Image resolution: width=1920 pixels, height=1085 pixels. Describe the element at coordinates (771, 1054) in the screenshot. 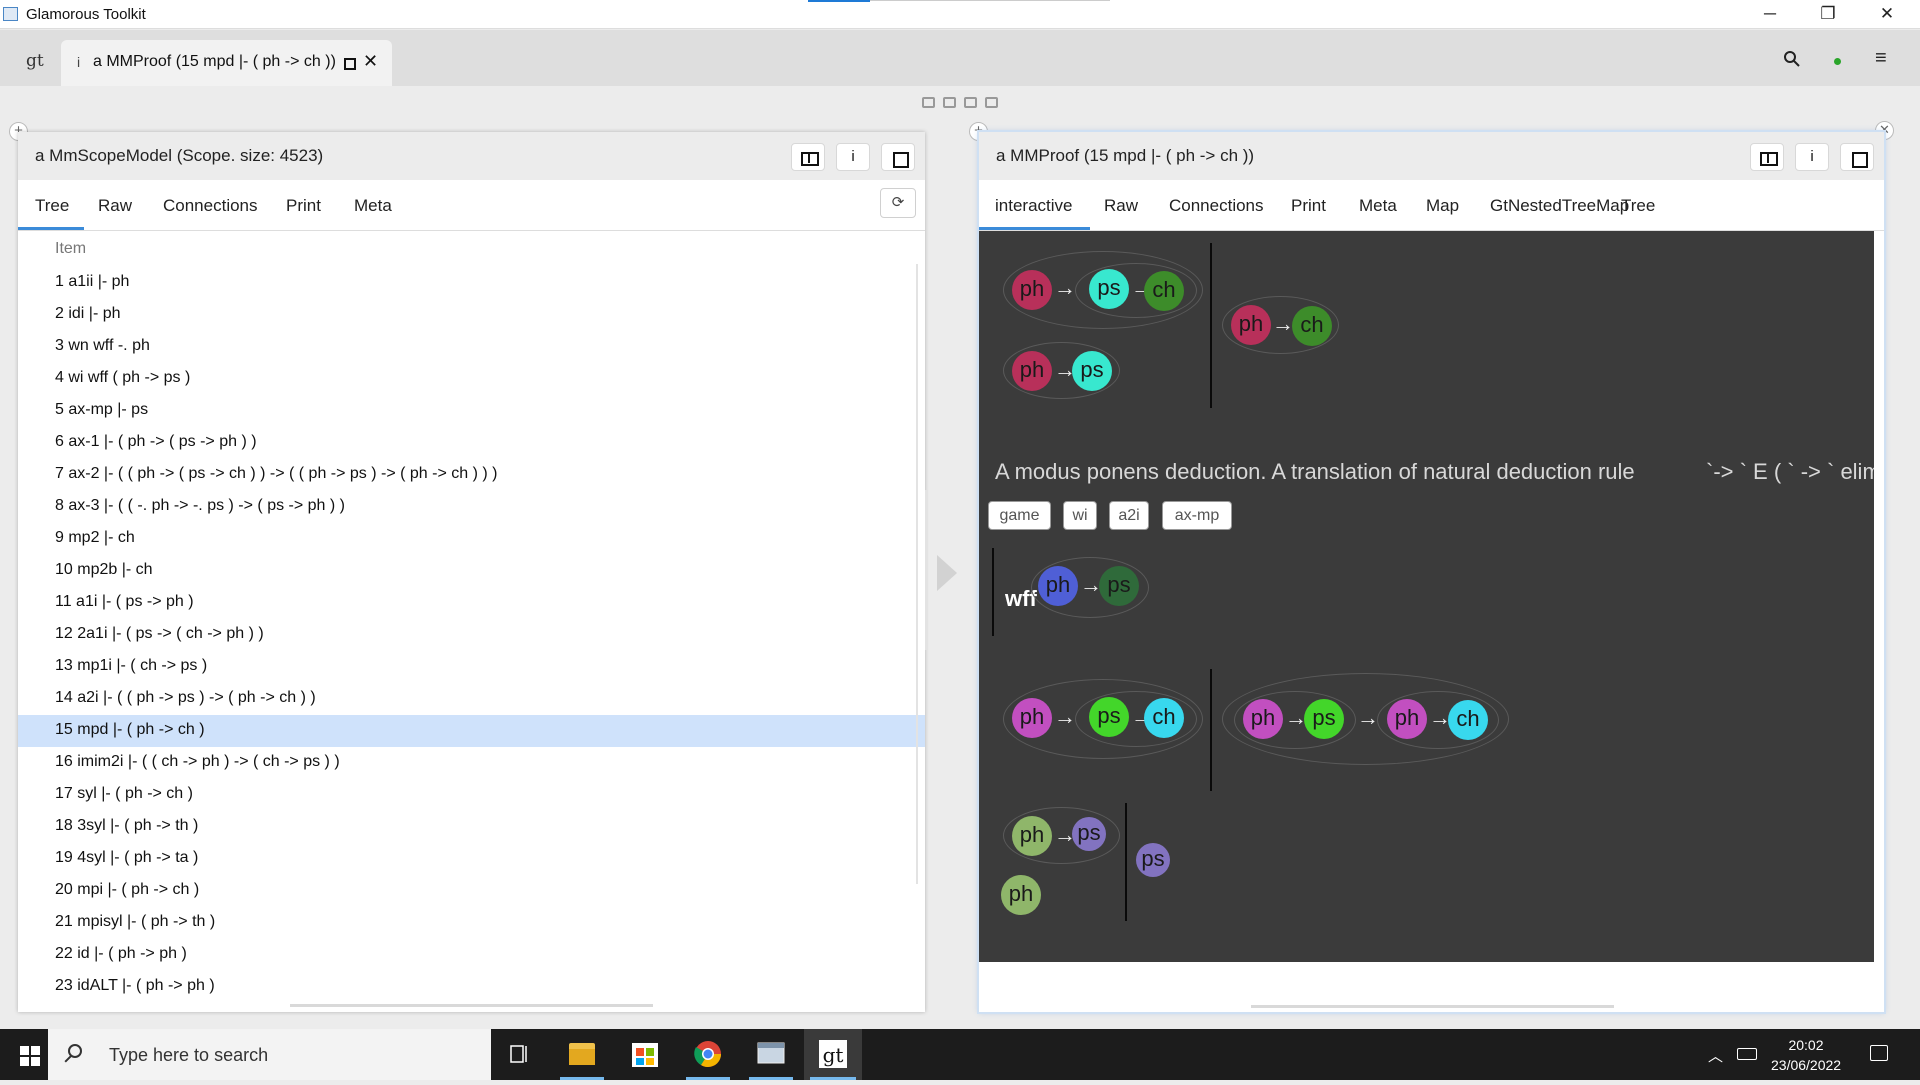

I see `app-window-icon` at that location.